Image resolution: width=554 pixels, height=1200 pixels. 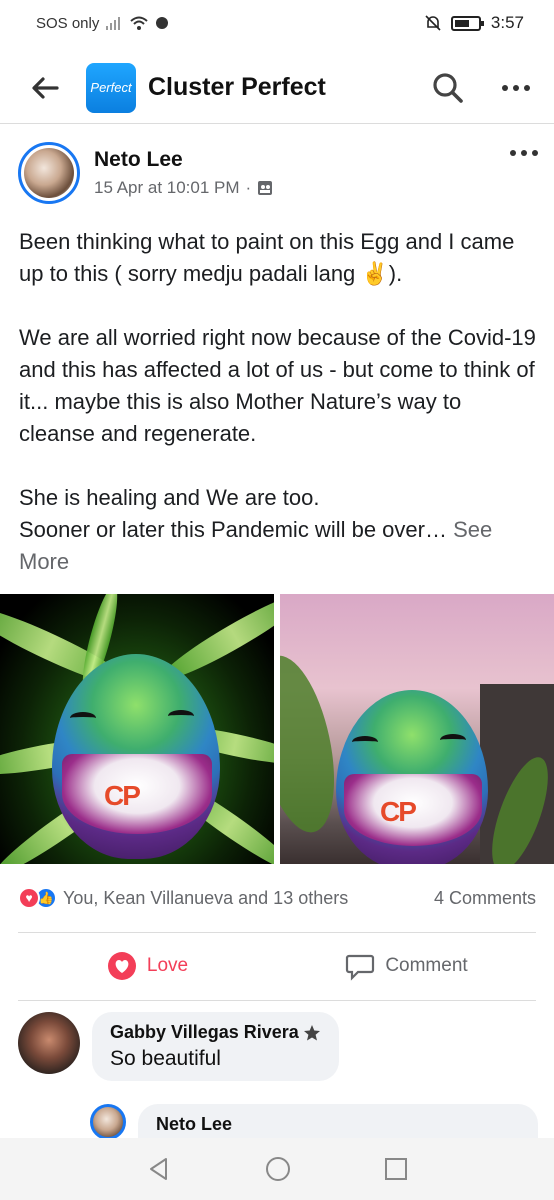 I want to click on back-button, so click(x=45, y=88).